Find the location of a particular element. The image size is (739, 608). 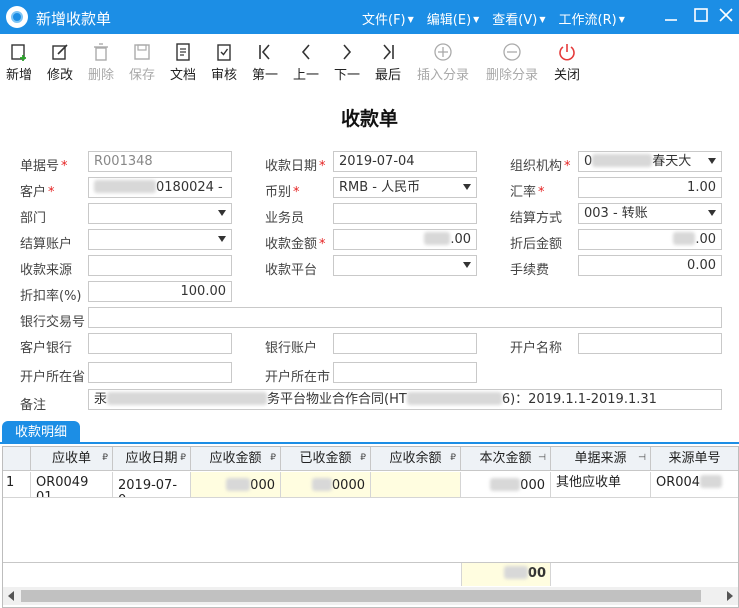

col-header-balance: 应收余额 ₽ is located at coordinates (416, 459).